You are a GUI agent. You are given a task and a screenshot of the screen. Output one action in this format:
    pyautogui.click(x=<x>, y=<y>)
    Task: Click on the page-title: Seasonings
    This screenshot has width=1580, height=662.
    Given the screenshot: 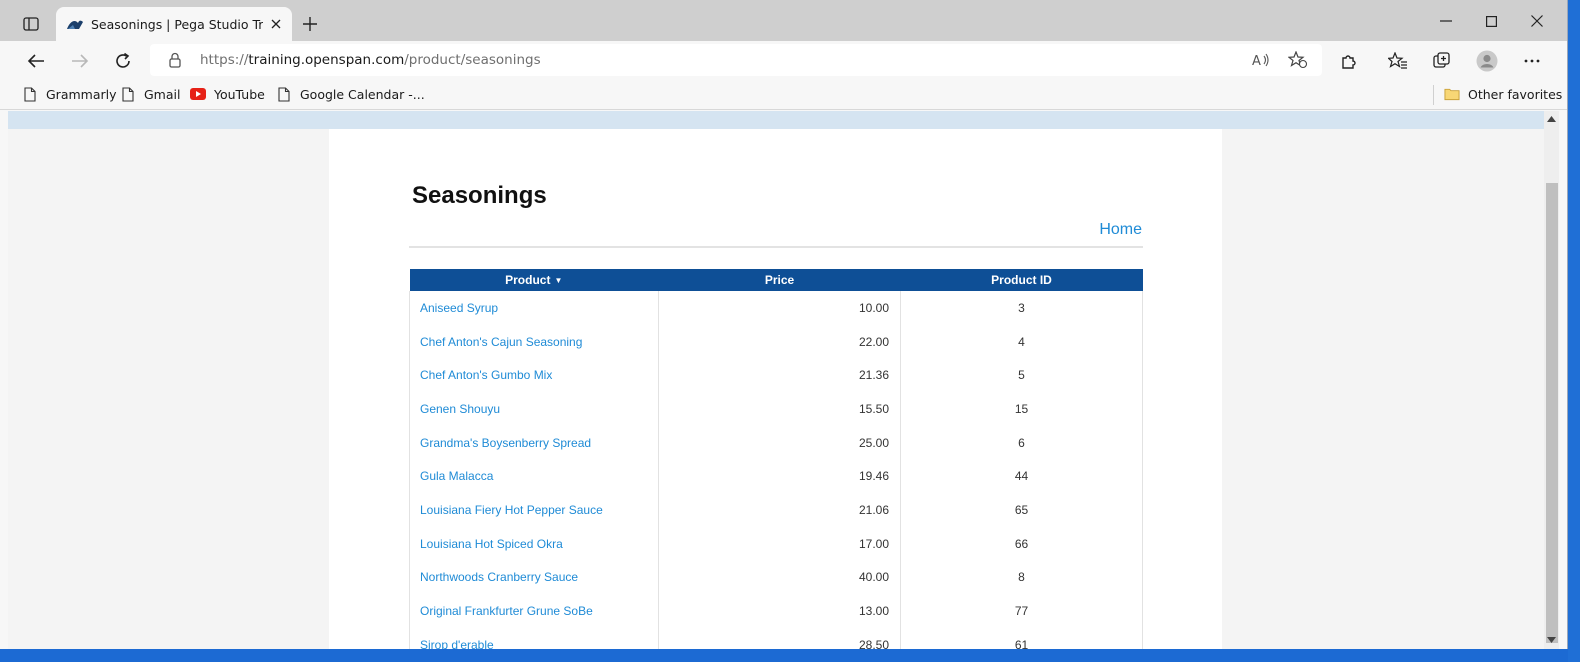 What is the action you would take?
    pyautogui.click(x=479, y=195)
    